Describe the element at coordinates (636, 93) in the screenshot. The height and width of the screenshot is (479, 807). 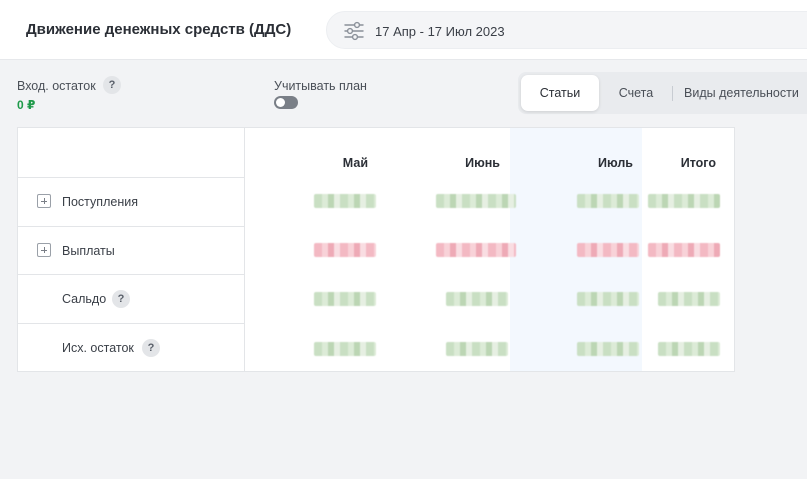
I see `tab-accounts: Счета` at that location.